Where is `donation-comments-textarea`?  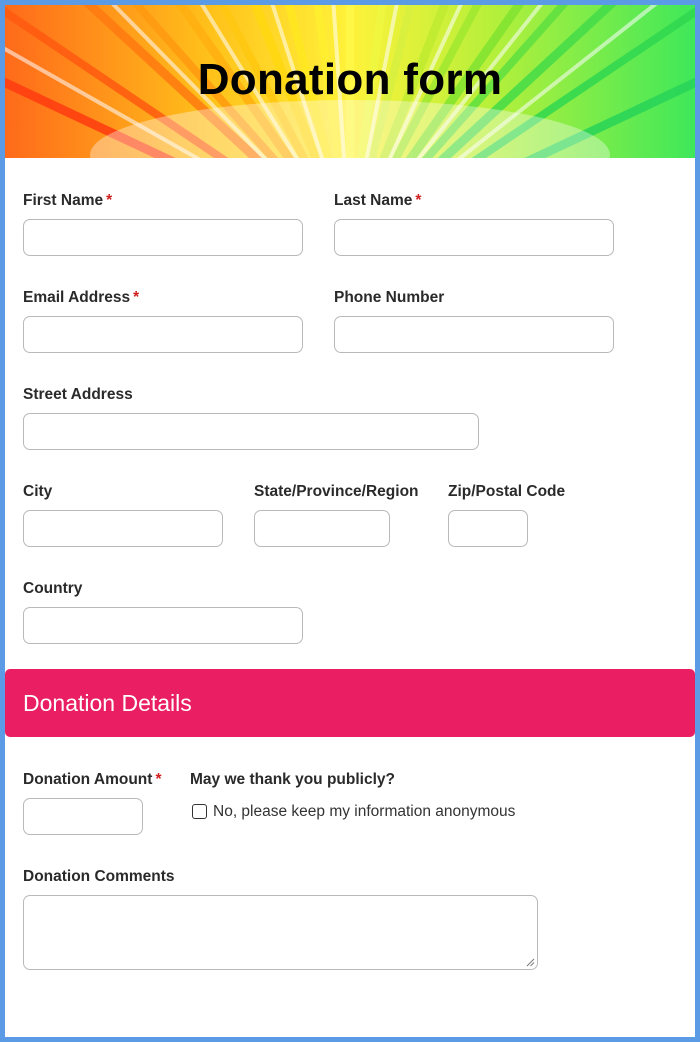 donation-comments-textarea is located at coordinates (280, 932).